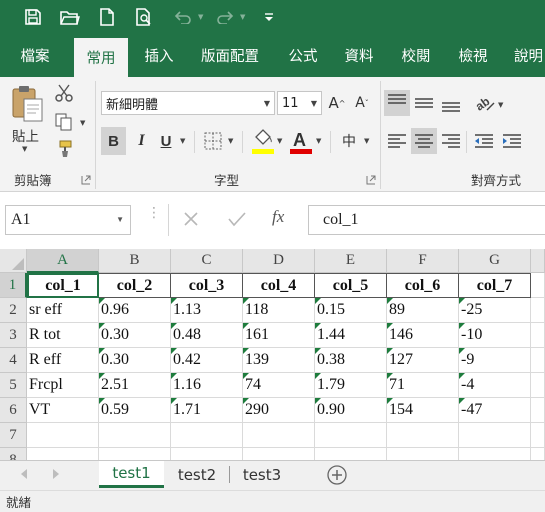  Describe the element at coordinates (86, 180) in the screenshot. I see `clipboard-dialog-launcher-icon` at that location.